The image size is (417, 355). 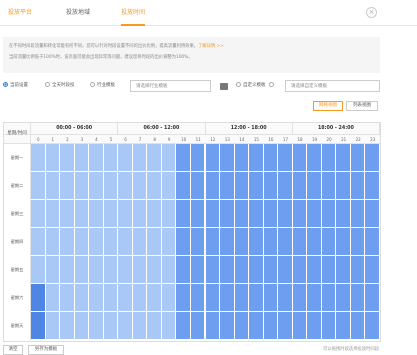 I want to click on industry-template-select: 请选择行业模板, so click(x=170, y=86).